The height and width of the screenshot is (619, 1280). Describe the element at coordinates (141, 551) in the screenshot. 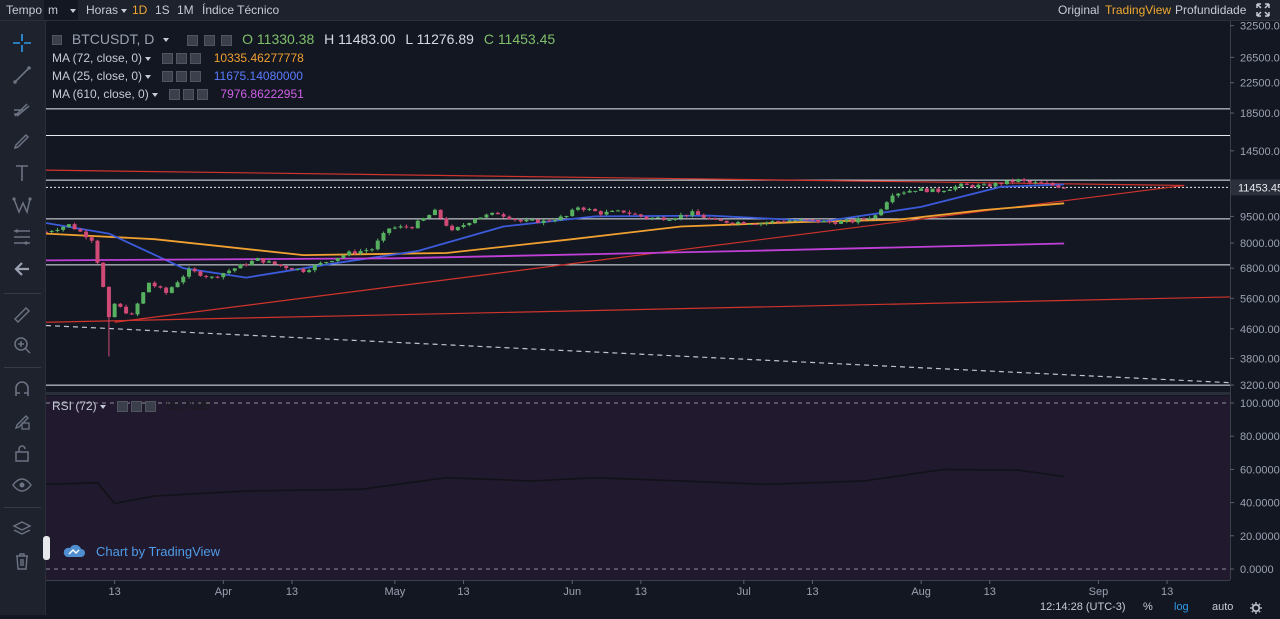

I see `tradingview-watermark: Chart by TradingView` at that location.